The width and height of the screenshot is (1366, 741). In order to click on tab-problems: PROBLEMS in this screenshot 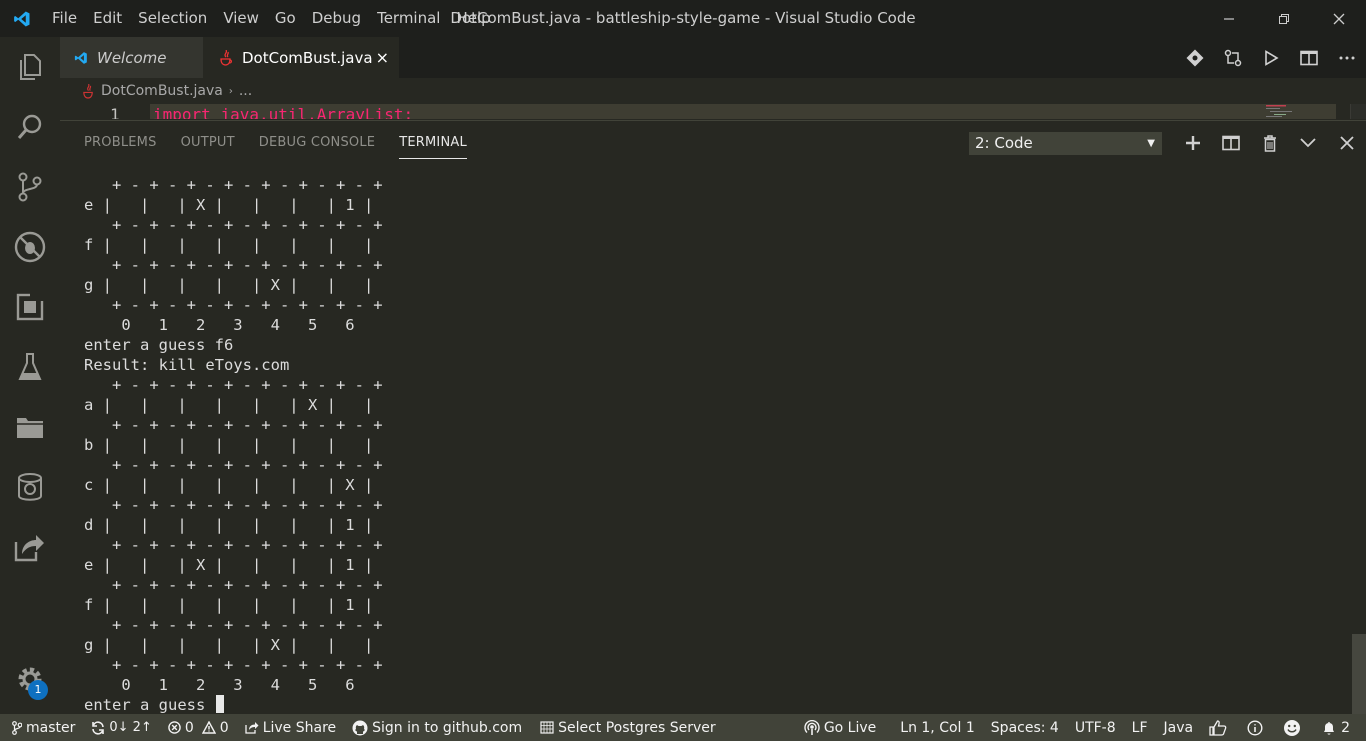, I will do `click(120, 143)`.